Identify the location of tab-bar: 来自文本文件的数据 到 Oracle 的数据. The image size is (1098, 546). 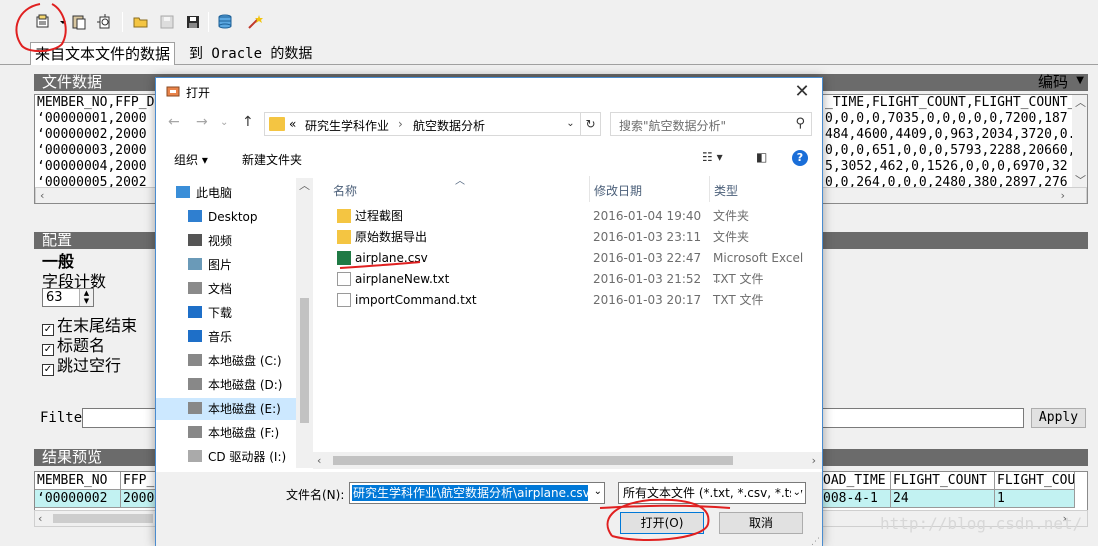
(549, 52).